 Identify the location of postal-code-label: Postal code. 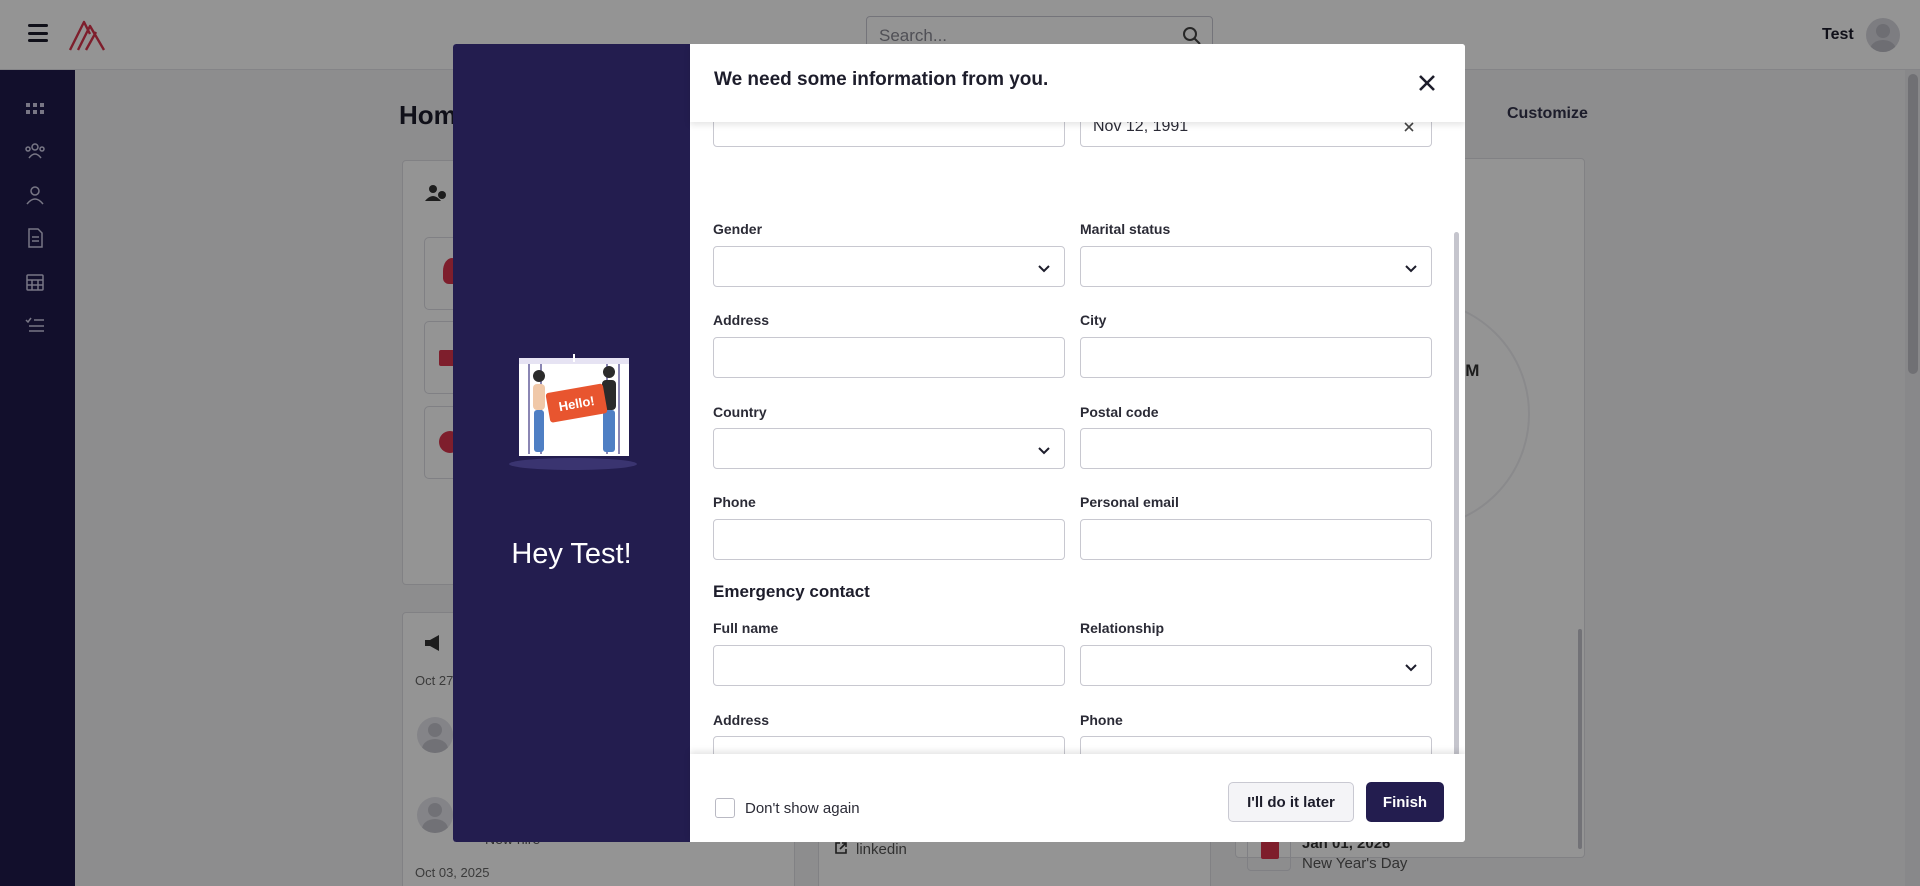
(1119, 412).